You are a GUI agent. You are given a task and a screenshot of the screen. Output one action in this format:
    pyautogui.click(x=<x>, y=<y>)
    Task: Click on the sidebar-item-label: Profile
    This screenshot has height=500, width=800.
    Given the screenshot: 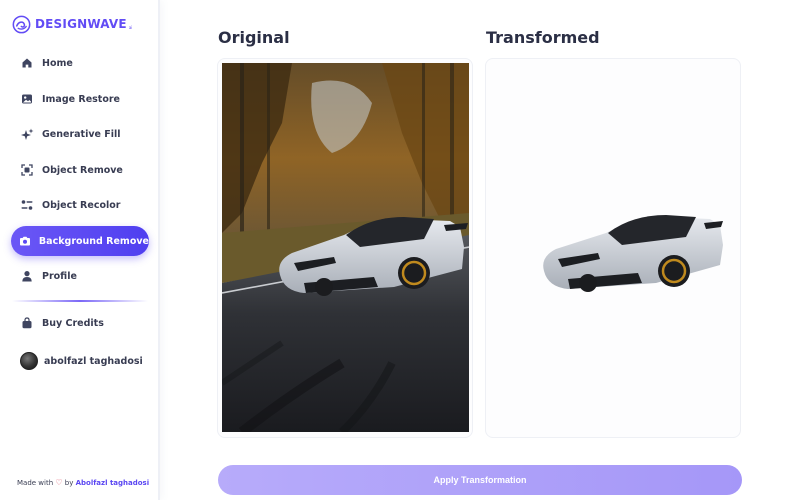 What is the action you would take?
    pyautogui.click(x=59, y=276)
    